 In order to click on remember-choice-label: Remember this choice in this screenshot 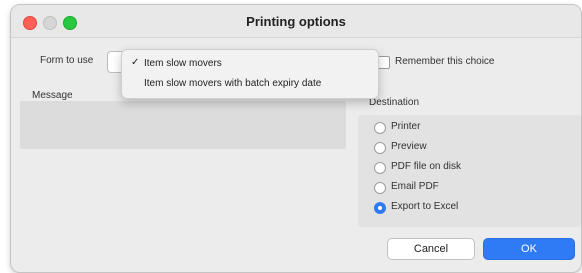, I will do `click(445, 61)`.